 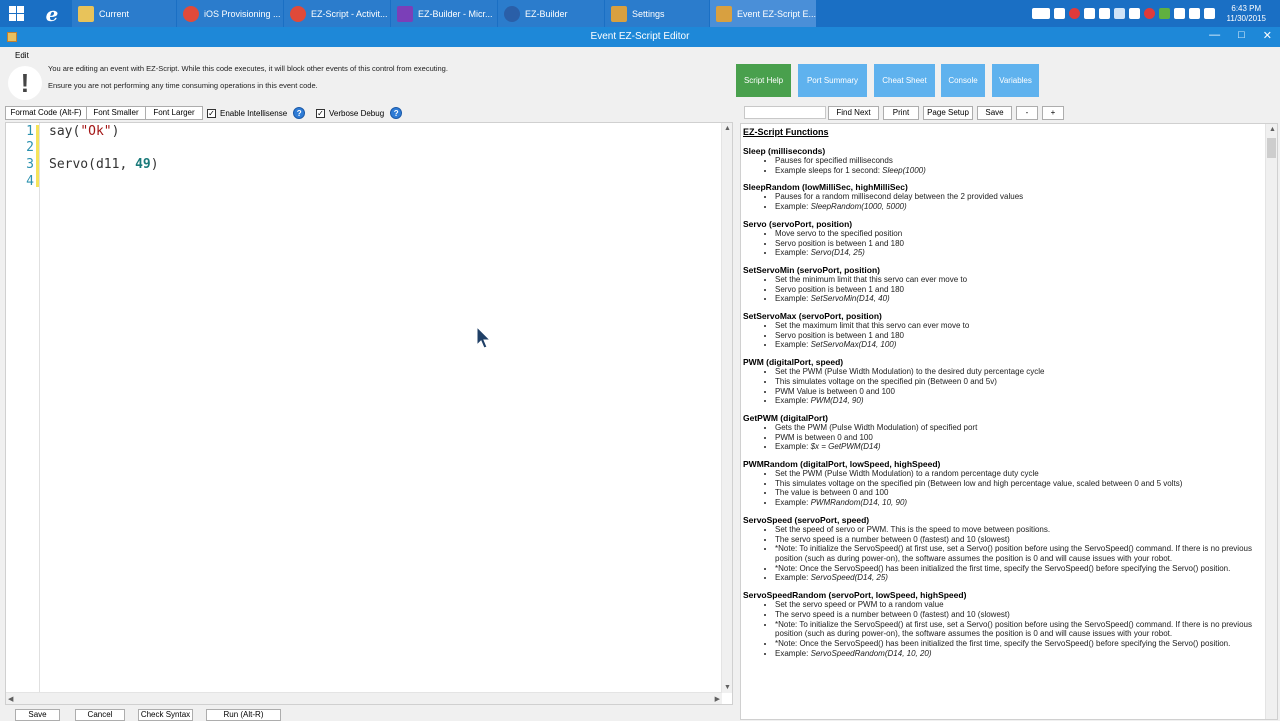 What do you see at coordinates (124, 13) in the screenshot?
I see `taskbar-item-current: Current` at bounding box center [124, 13].